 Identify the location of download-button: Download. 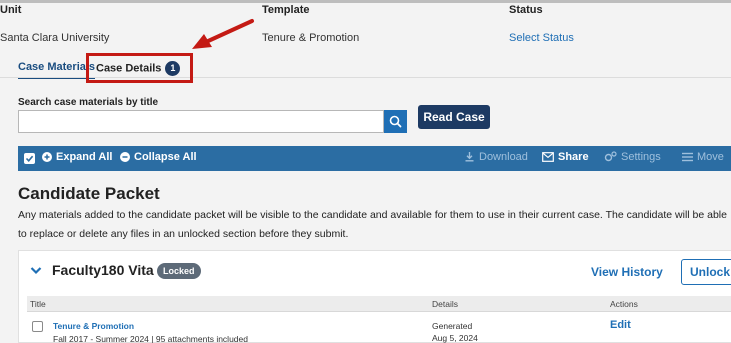
(496, 157).